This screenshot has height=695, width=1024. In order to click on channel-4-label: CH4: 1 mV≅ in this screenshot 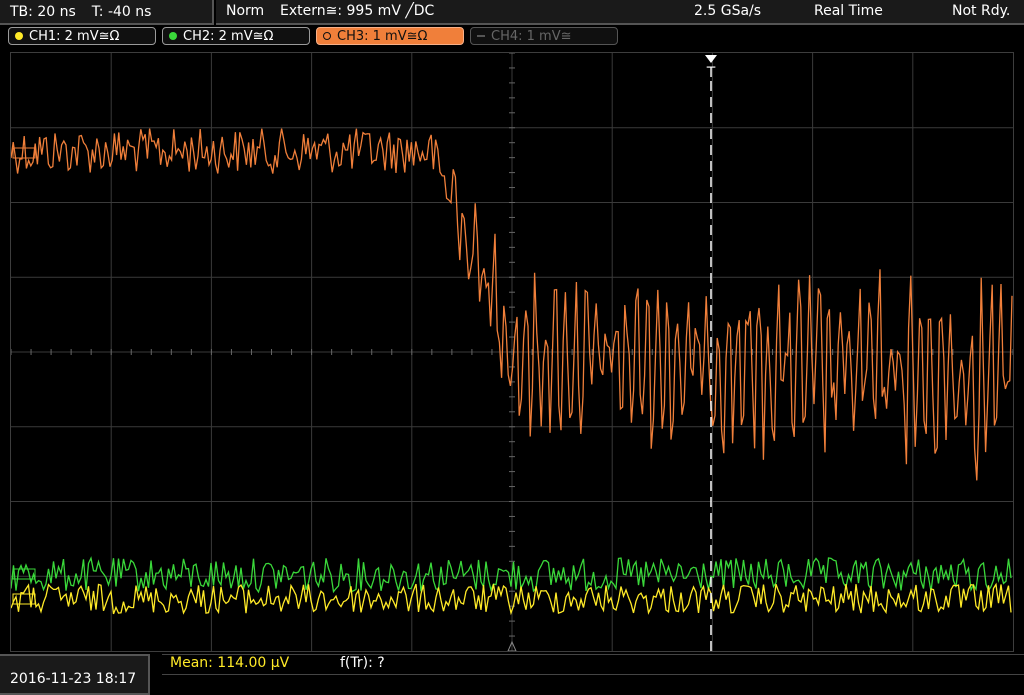, I will do `click(531, 36)`.